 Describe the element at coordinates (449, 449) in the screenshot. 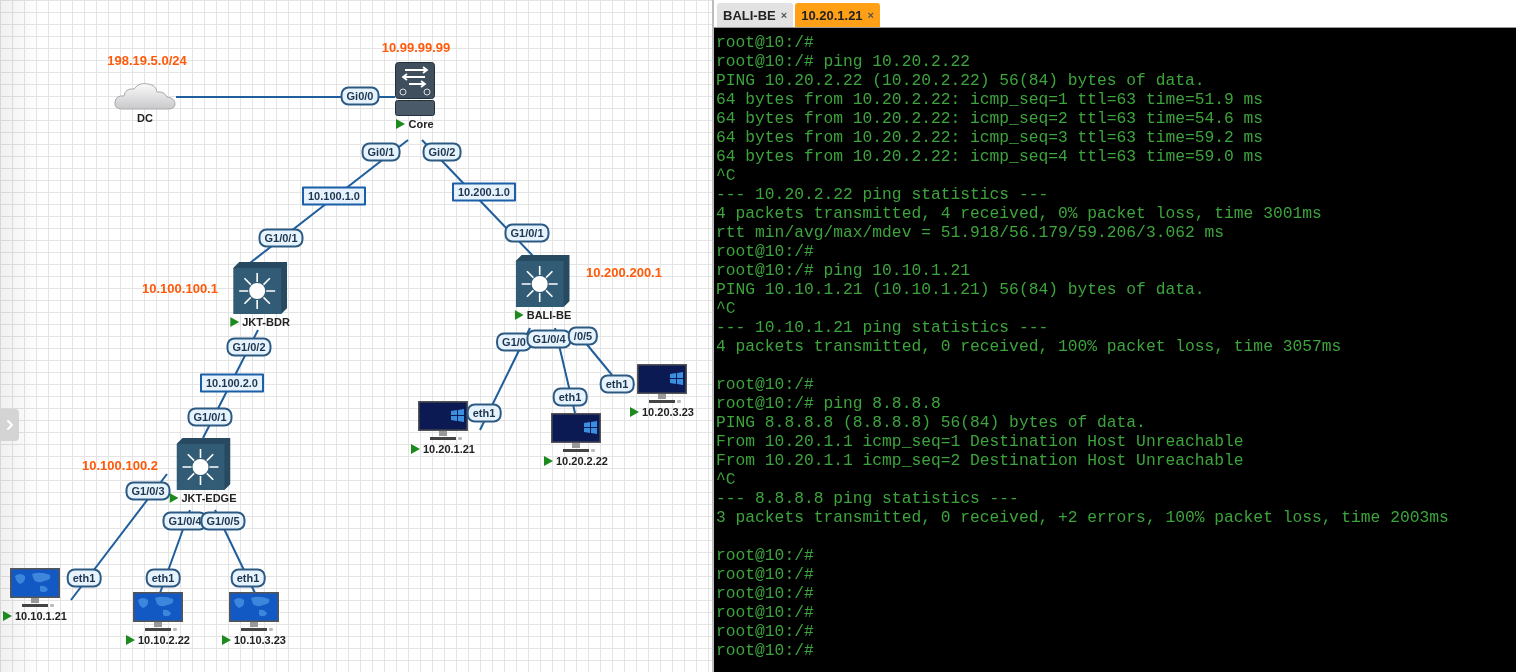

I see `node-name: 10.20.1.21` at that location.